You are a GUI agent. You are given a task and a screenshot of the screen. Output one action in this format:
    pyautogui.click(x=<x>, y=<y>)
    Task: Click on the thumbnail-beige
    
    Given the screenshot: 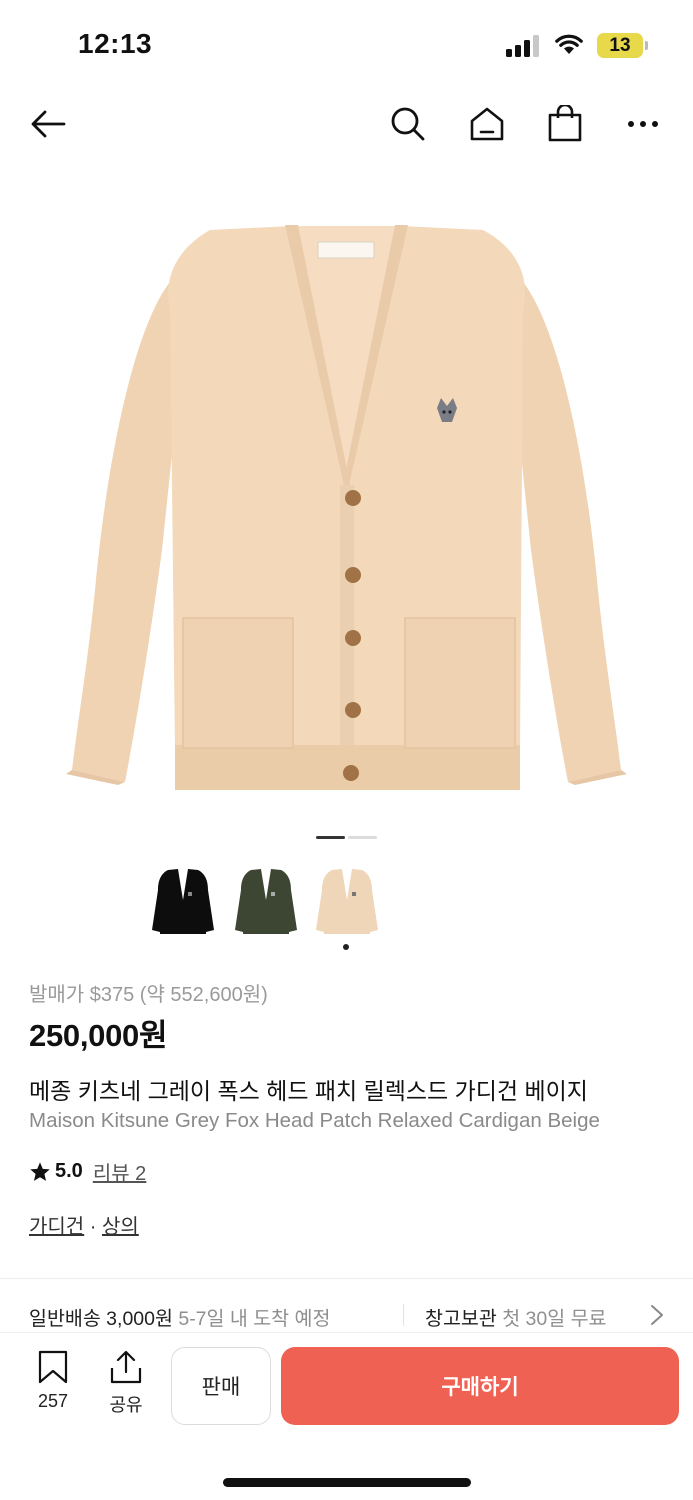 What is the action you would take?
    pyautogui.click(x=347, y=900)
    